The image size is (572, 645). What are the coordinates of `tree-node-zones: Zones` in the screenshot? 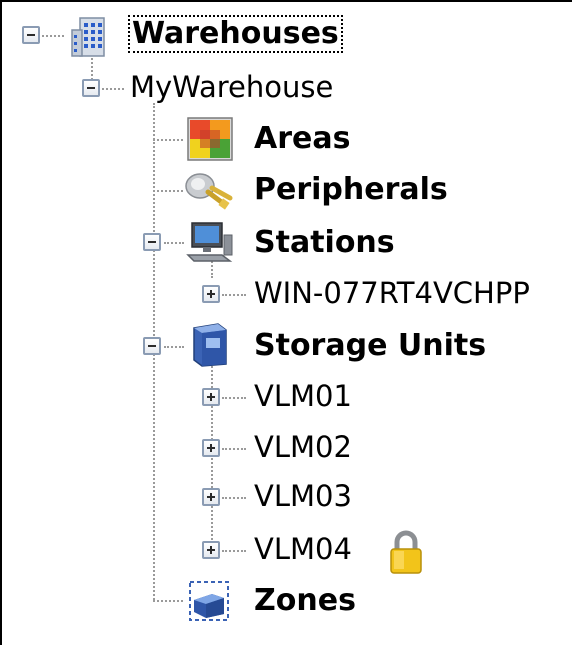 It's located at (305, 601).